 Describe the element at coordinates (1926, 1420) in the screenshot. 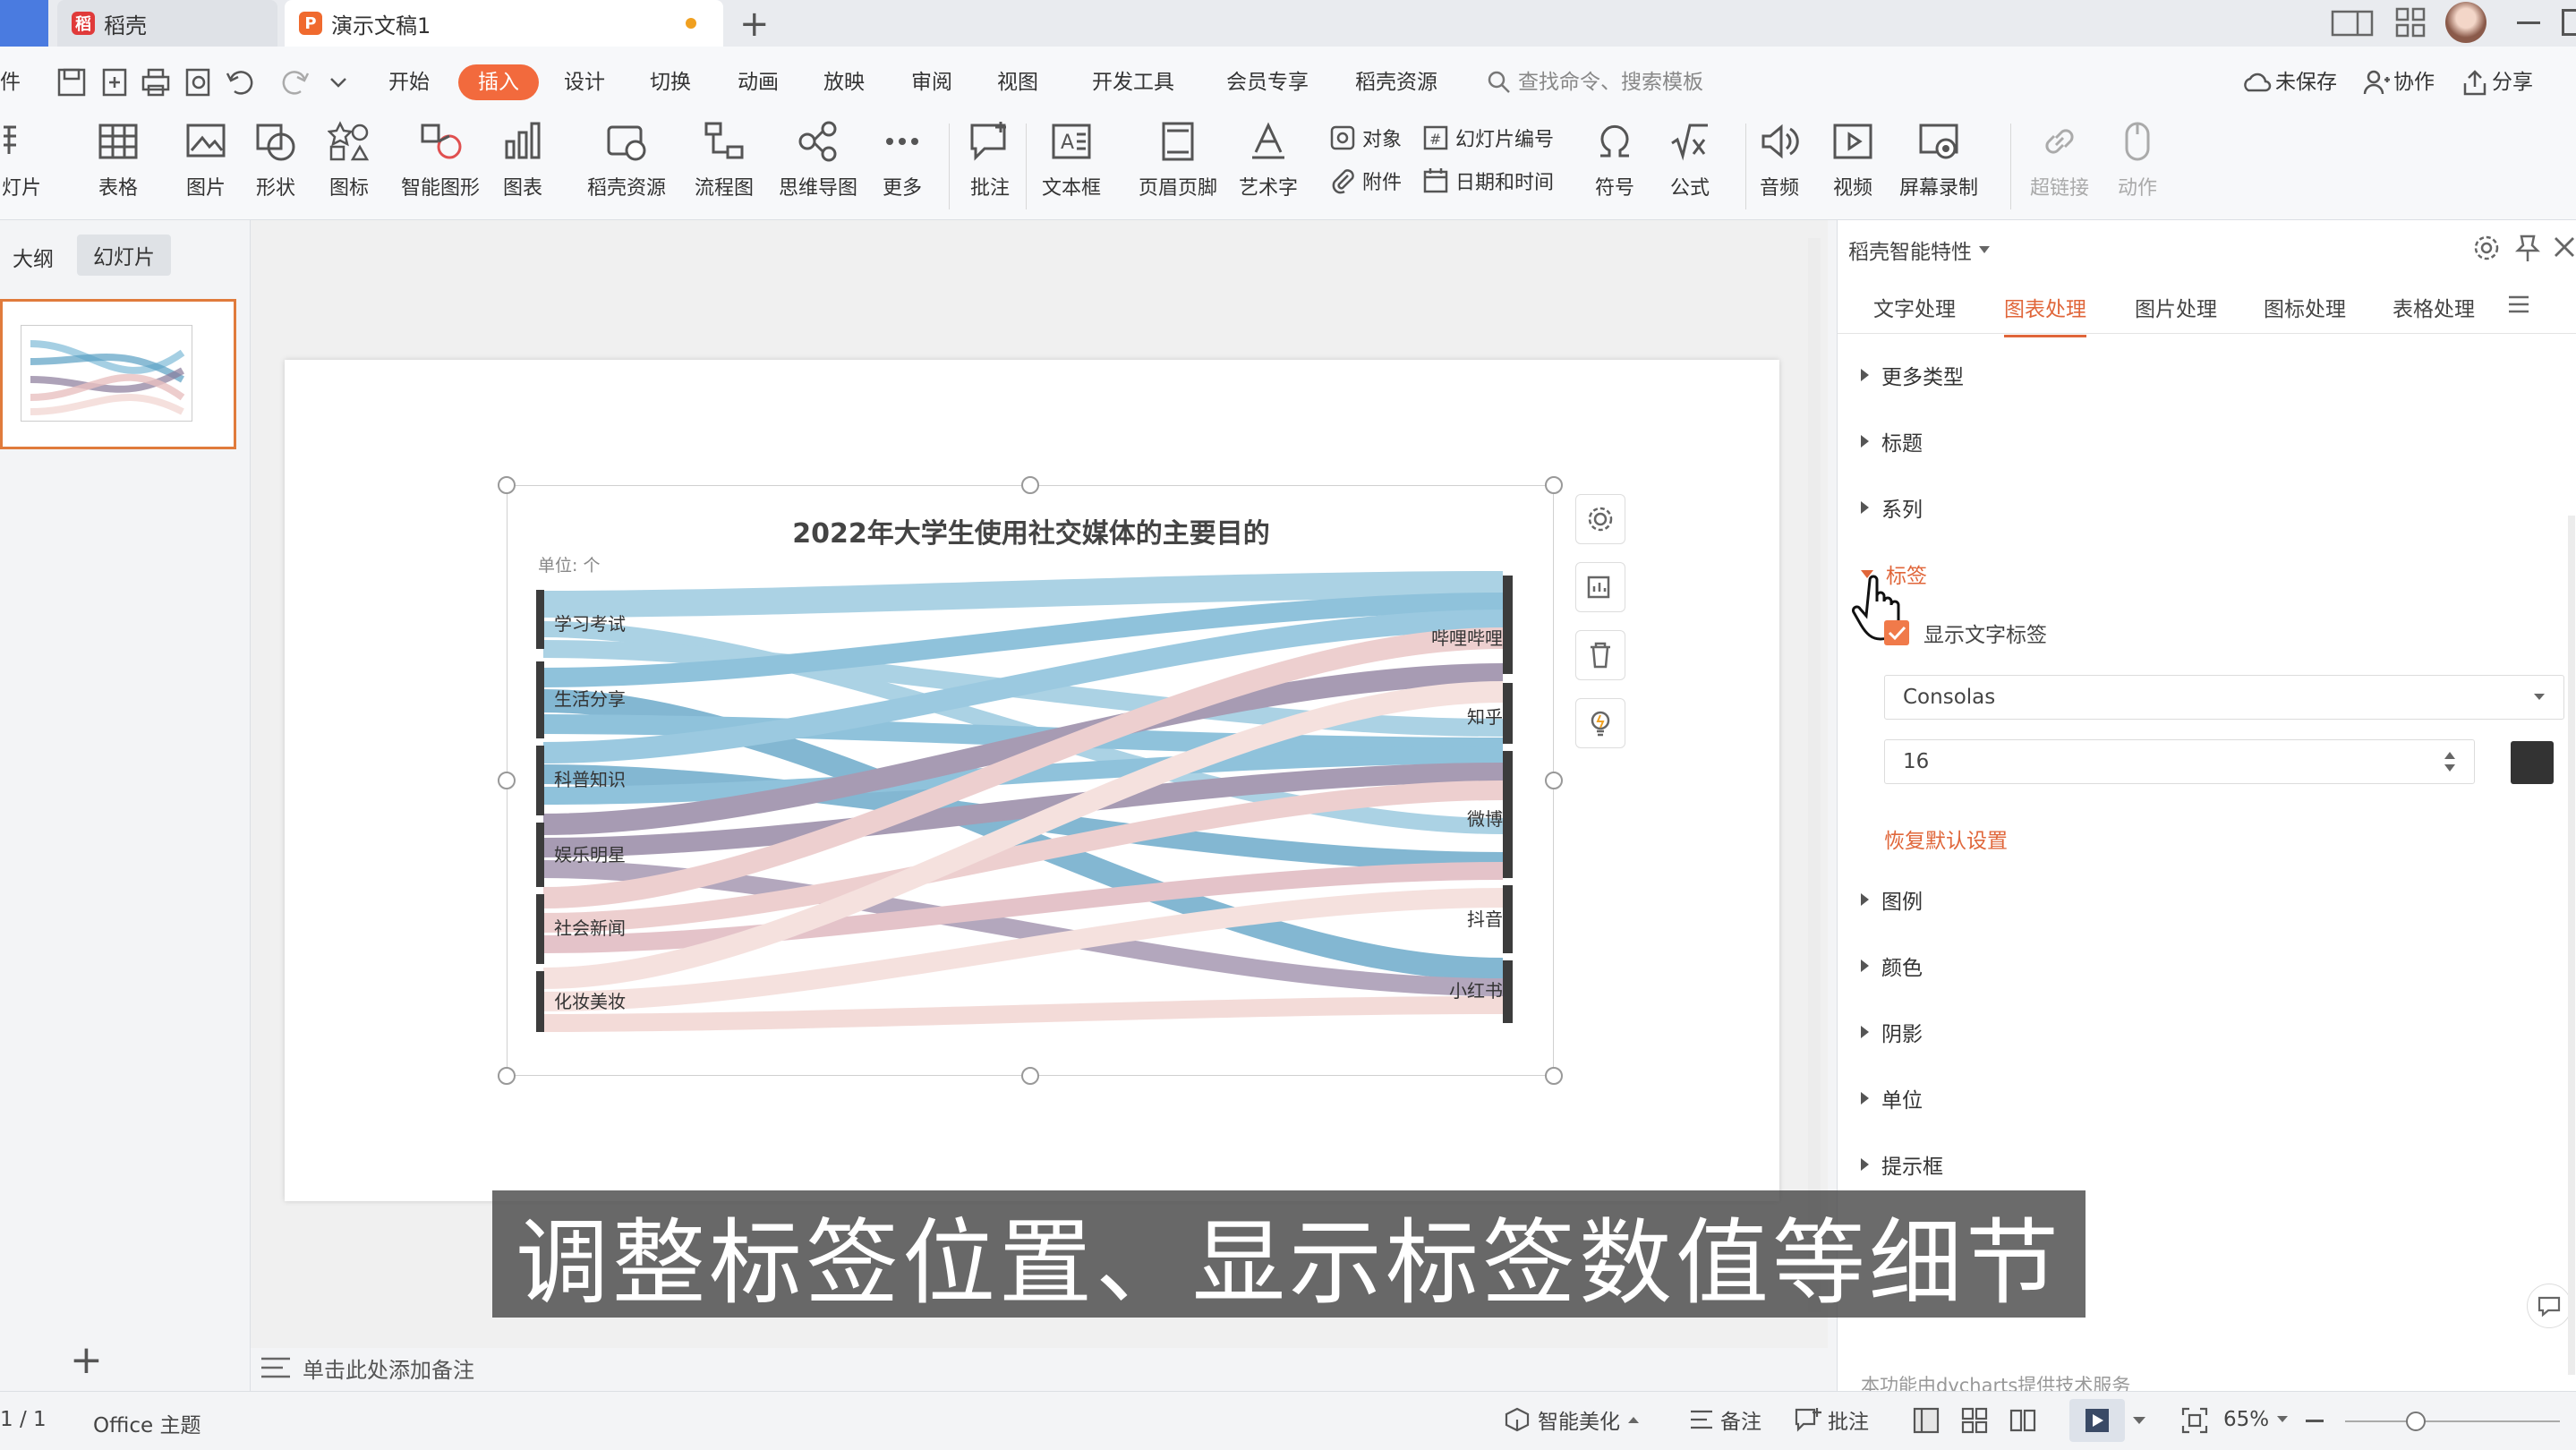

I see `normal-view-icon` at that location.